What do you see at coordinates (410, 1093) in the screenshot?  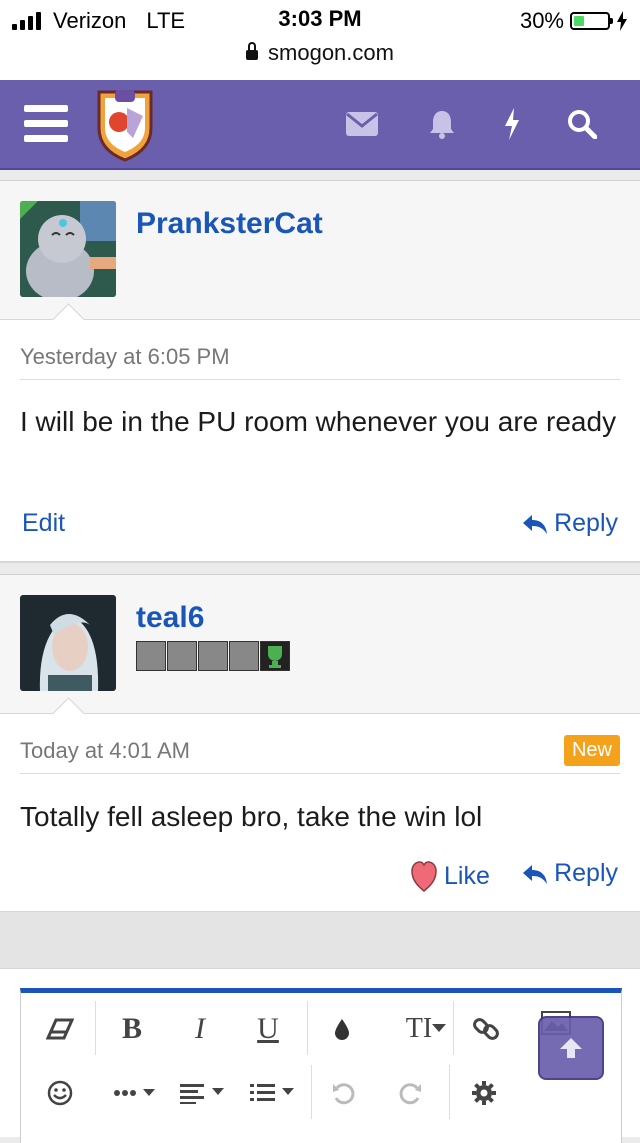 I see `redo-icon` at bounding box center [410, 1093].